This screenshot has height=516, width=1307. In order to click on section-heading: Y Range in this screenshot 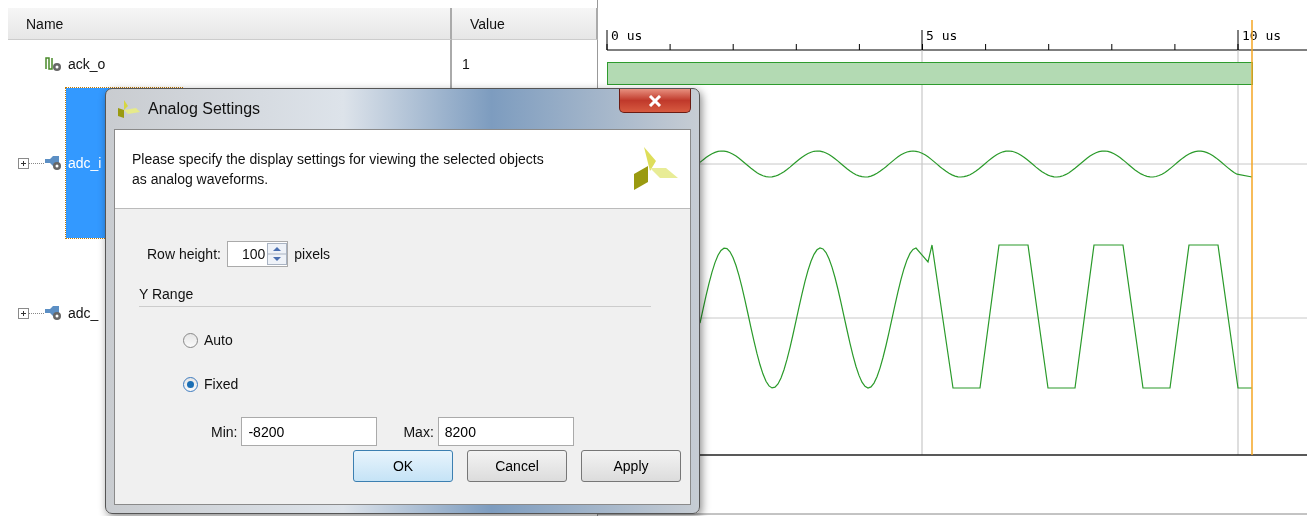, I will do `click(167, 294)`.